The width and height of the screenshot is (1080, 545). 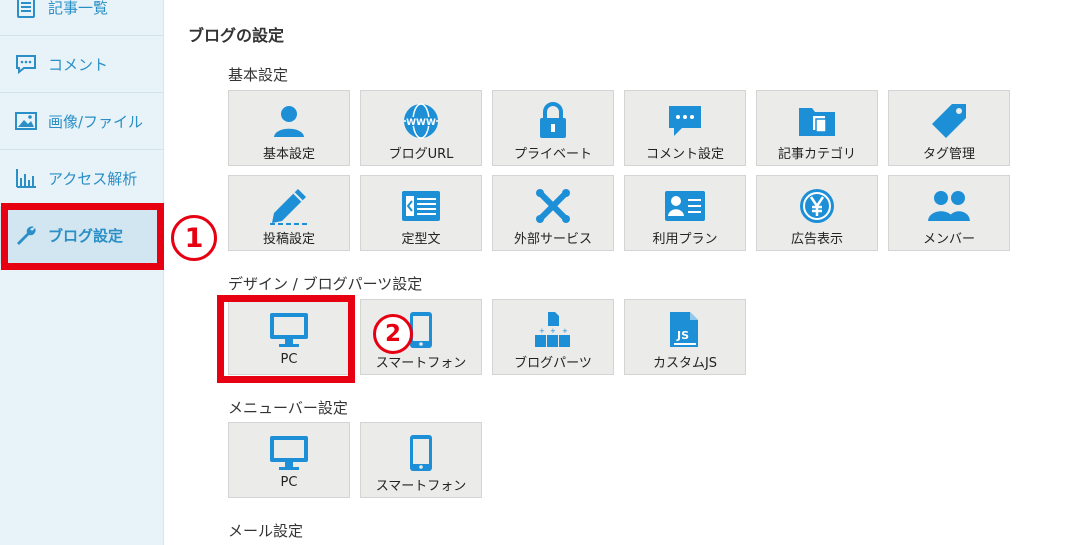 What do you see at coordinates (194, 238) in the screenshot?
I see `annotation-marker-1: 1` at bounding box center [194, 238].